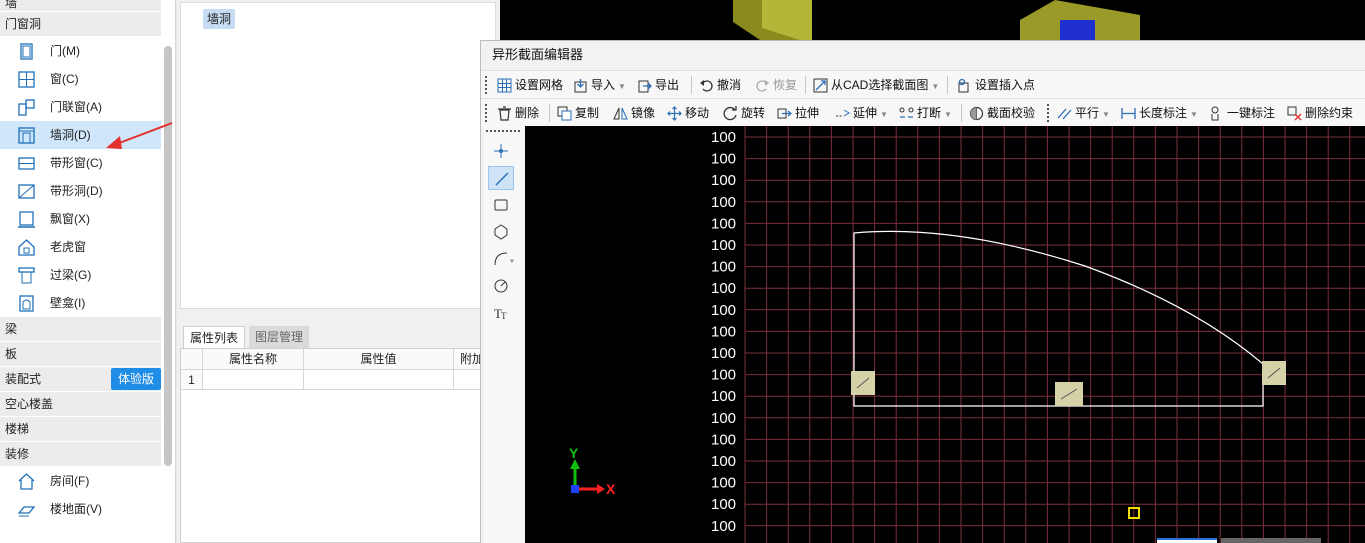 The height and width of the screenshot is (543, 1365). Describe the element at coordinates (501, 286) in the screenshot. I see `circle-tool-button` at that location.